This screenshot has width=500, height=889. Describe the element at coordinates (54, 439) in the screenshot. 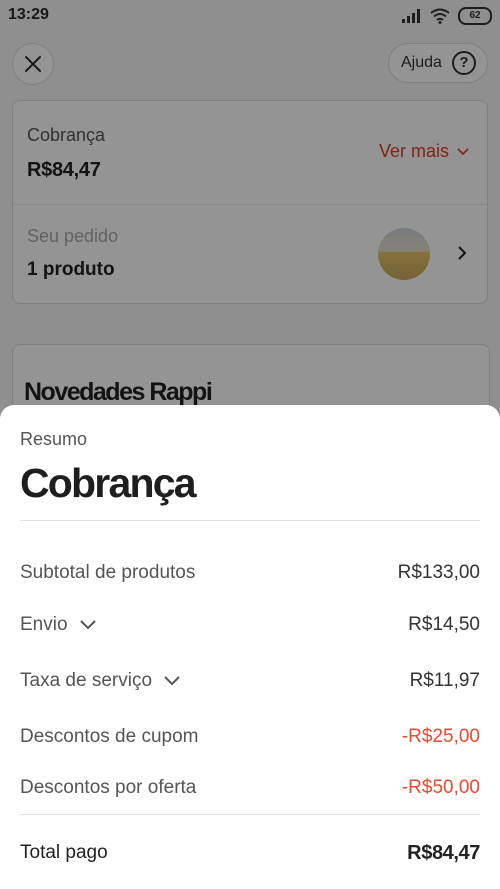

I see `sheet-subtitle: Resumo` at that location.